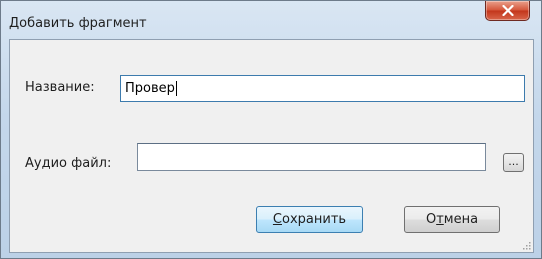  I want to click on close-button, so click(507, 11).